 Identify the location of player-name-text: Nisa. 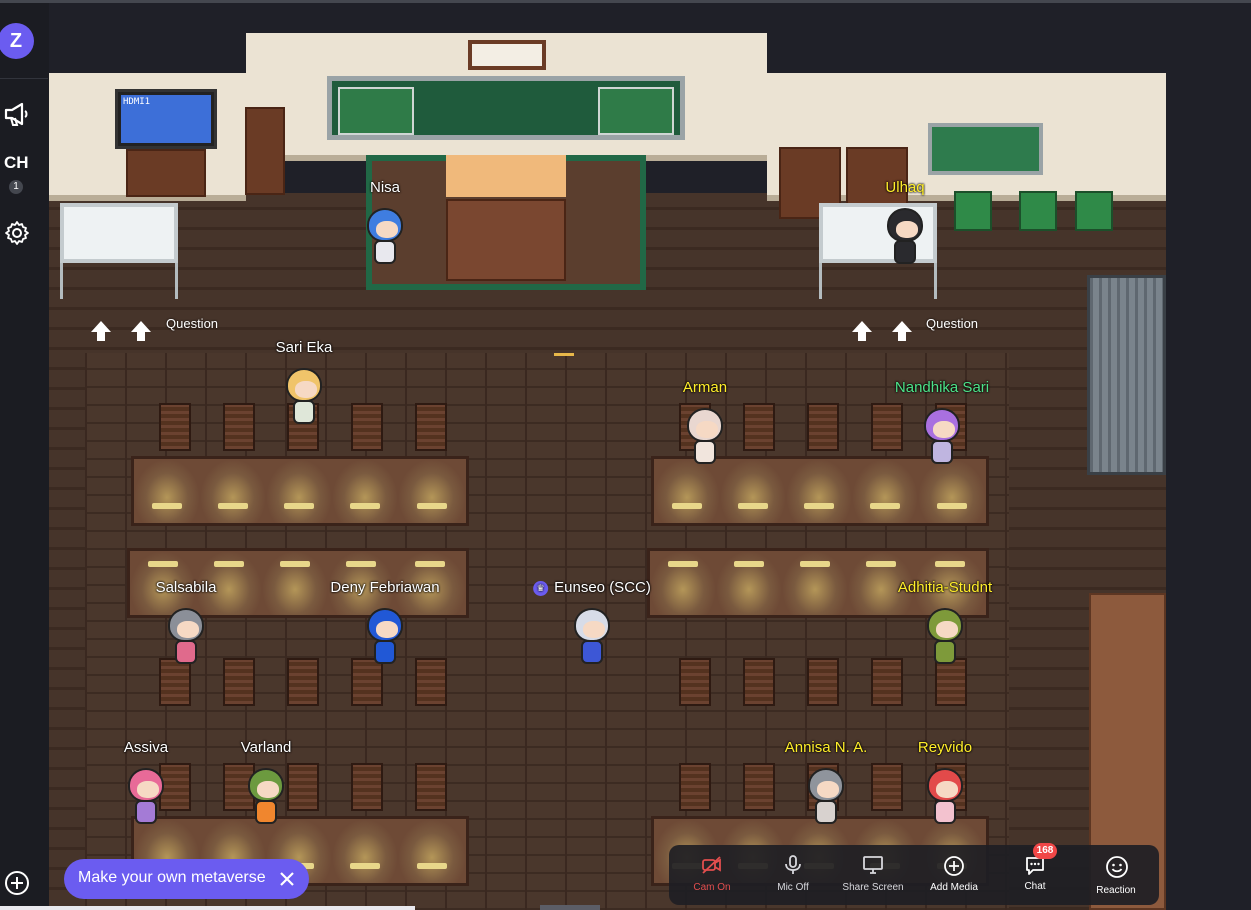
(385, 187).